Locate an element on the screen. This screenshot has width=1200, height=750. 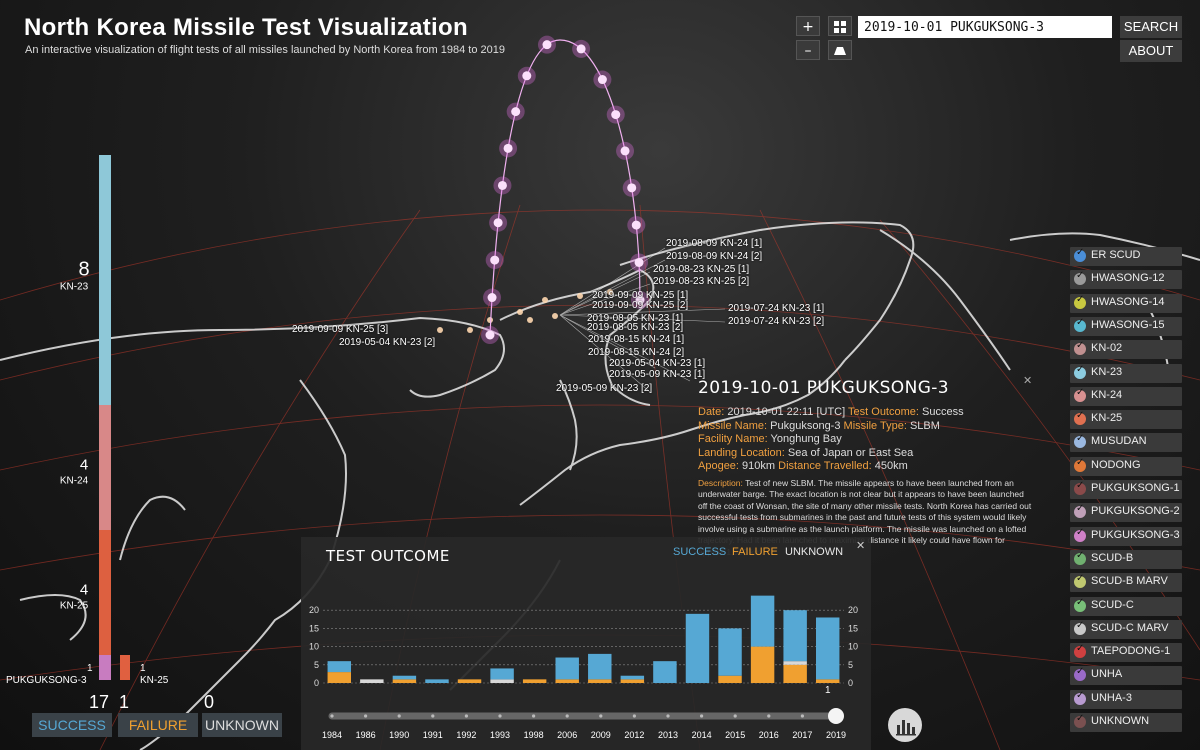
missile-filter-item: HWASONG-15 is located at coordinates (1126, 326).